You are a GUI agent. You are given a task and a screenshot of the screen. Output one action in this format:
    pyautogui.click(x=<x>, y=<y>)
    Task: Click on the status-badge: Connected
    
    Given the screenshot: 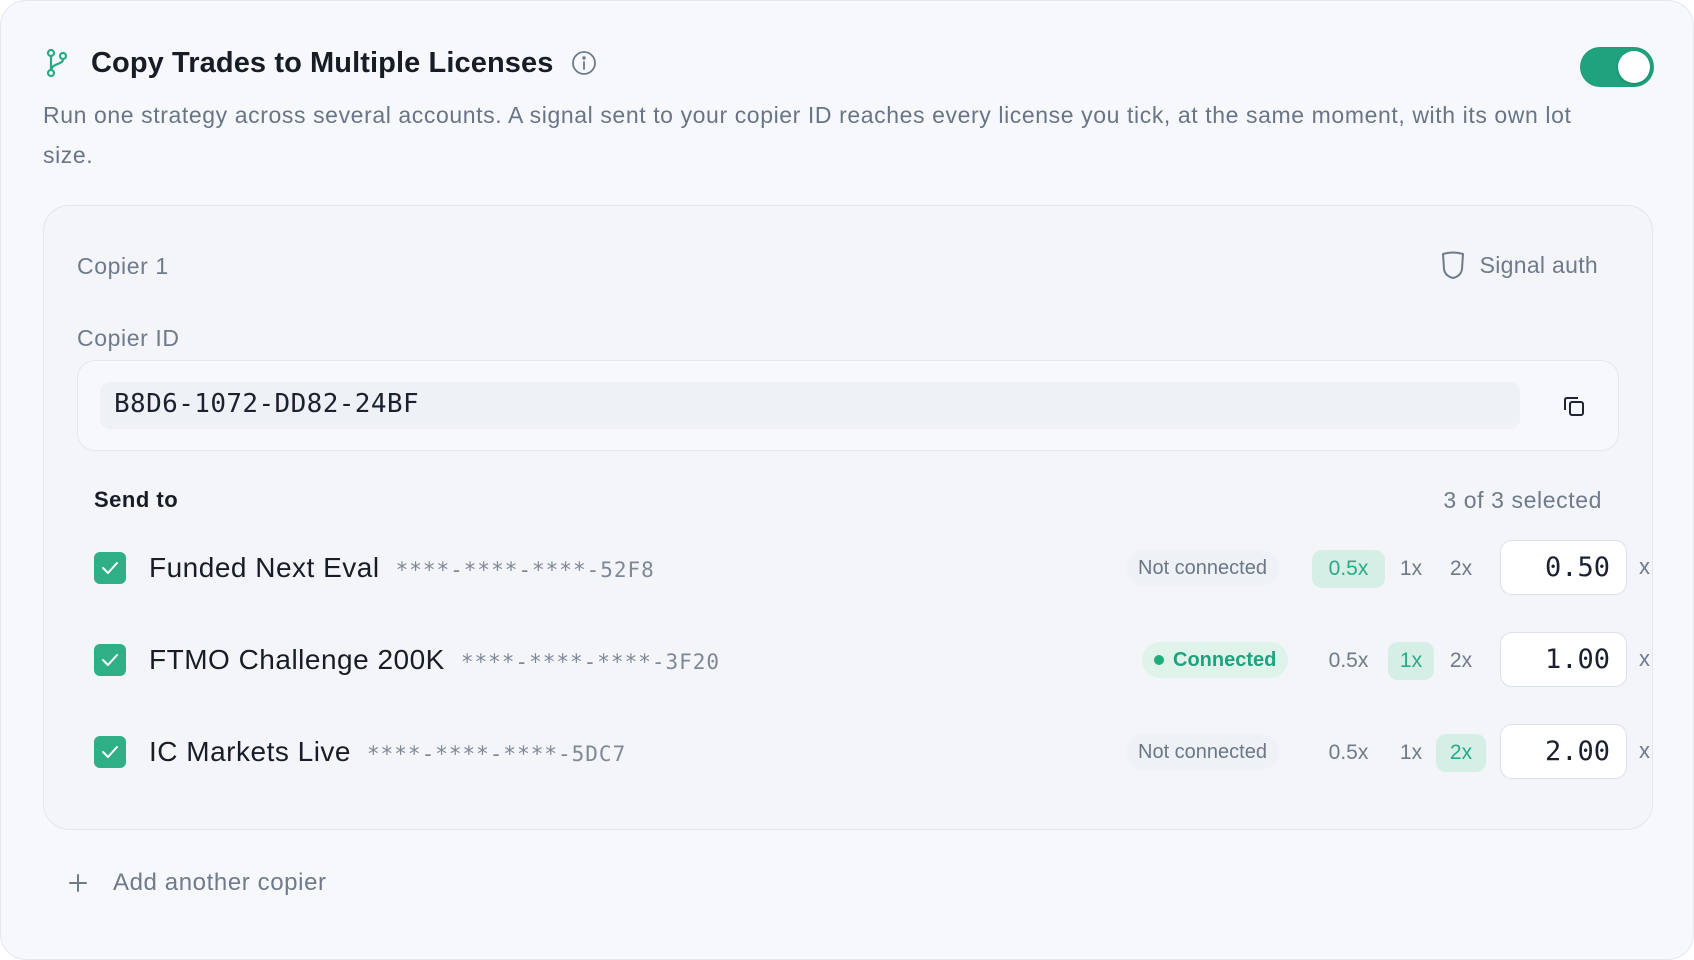 What is the action you would take?
    pyautogui.click(x=1215, y=660)
    